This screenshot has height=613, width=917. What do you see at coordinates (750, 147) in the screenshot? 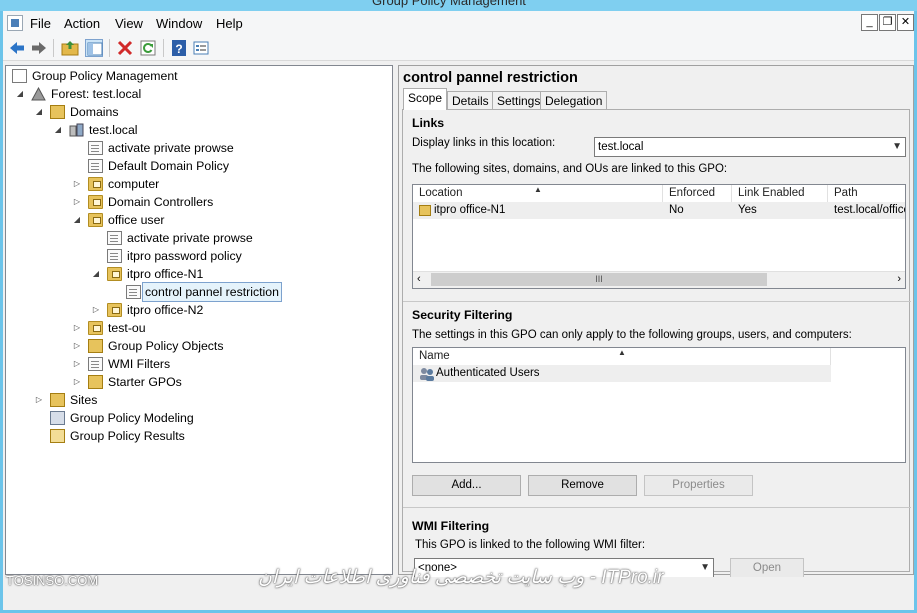
I see `display-links-combo: test.local ▼` at bounding box center [750, 147].